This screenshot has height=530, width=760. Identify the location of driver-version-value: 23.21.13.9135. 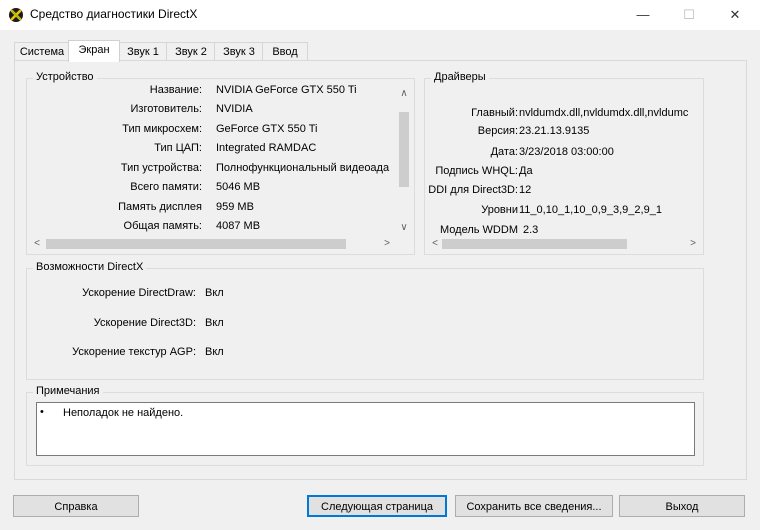
(554, 131).